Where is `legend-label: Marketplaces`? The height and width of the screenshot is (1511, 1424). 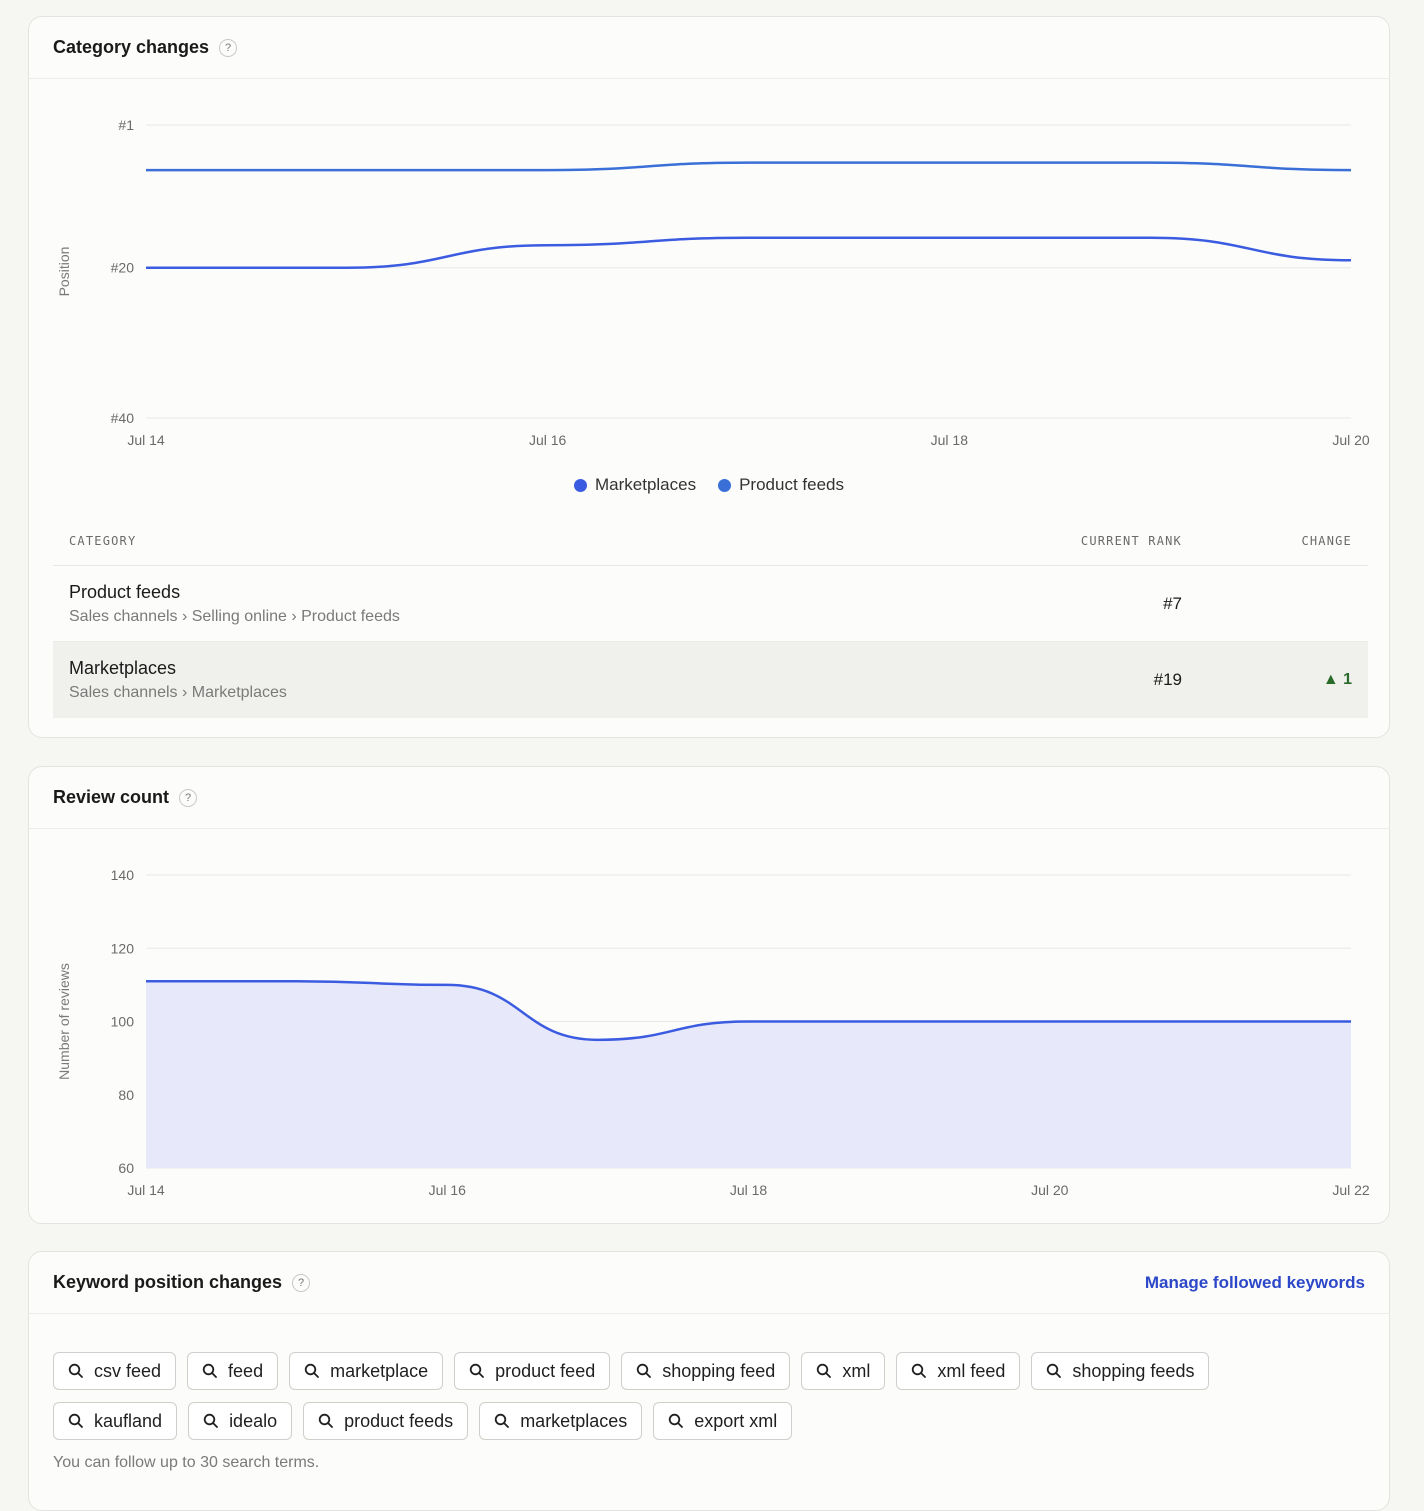
legend-label: Marketplaces is located at coordinates (645, 484).